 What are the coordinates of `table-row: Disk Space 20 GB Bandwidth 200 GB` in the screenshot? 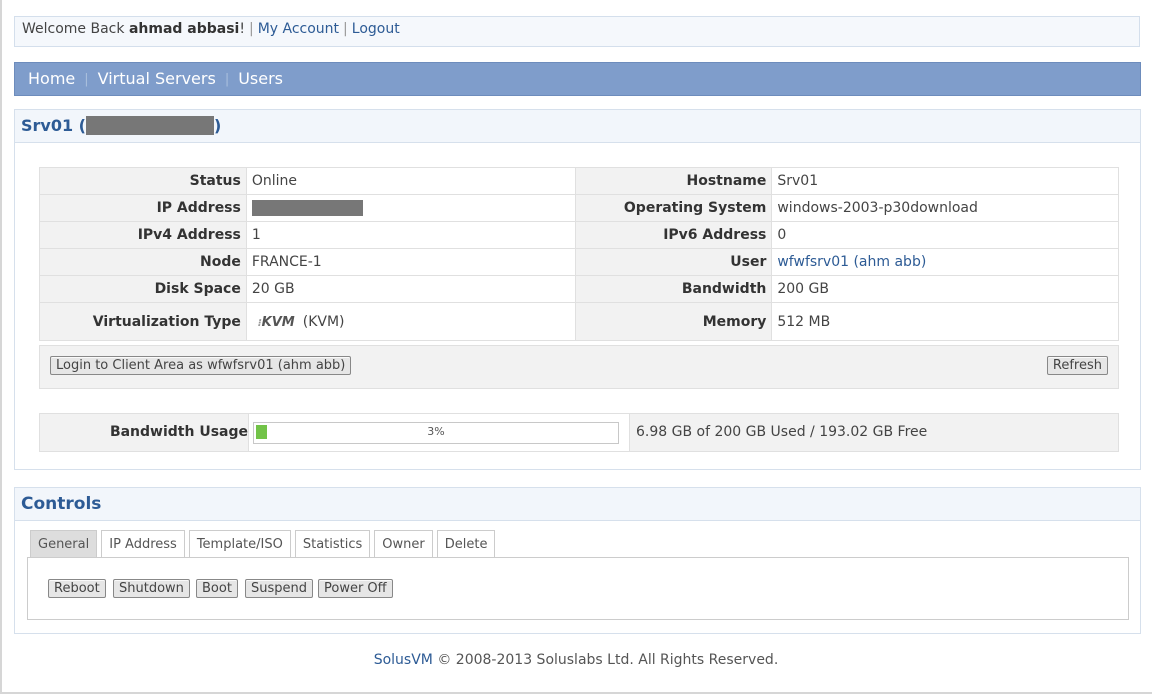 It's located at (579, 289).